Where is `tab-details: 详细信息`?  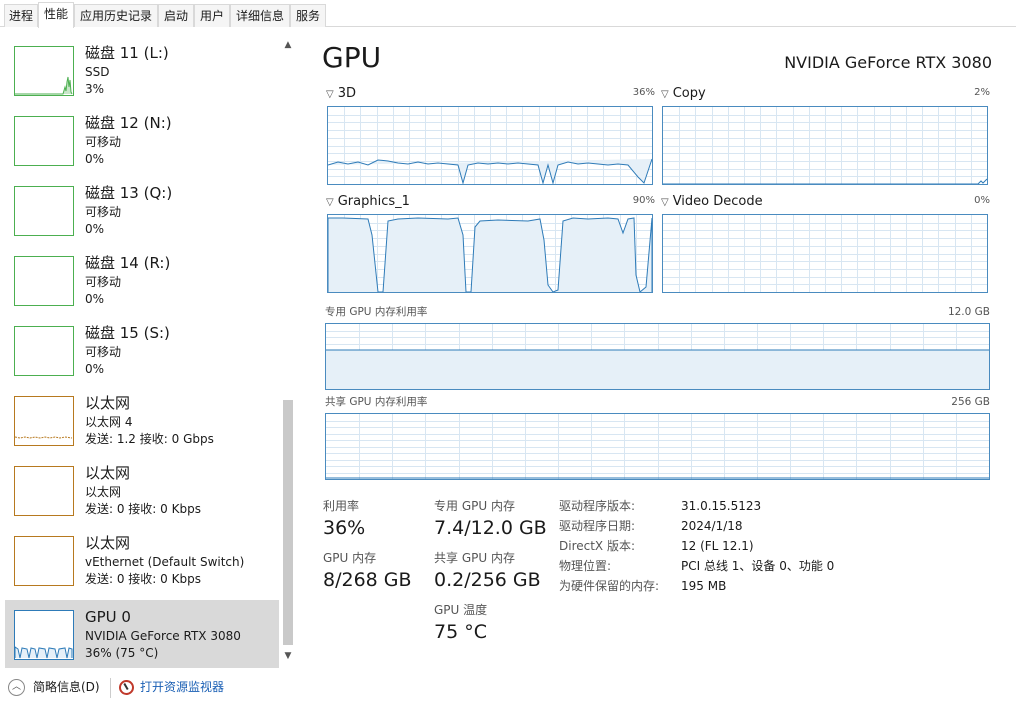 tab-details: 详细信息 is located at coordinates (260, 15).